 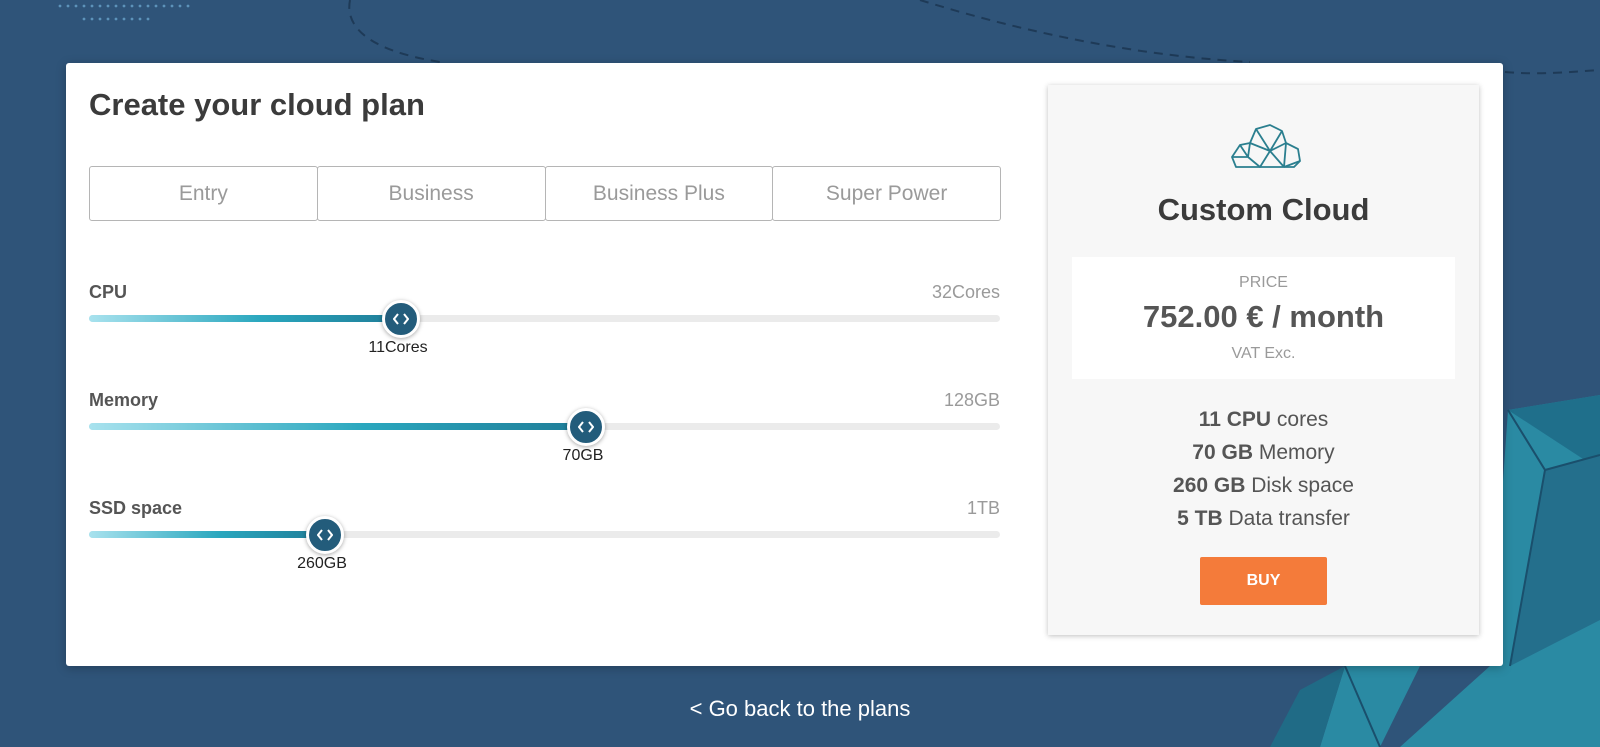 I want to click on memory-slider: Memory 128GB 70GB, so click(x=544, y=430).